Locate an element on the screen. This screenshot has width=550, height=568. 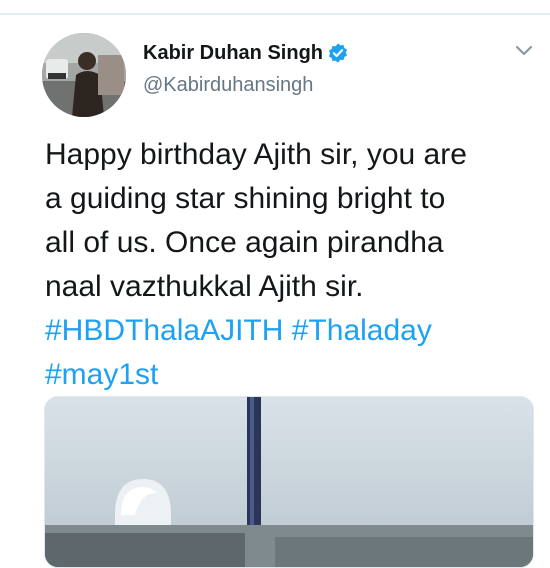
hashtag-link: #HBDThalaAJITH is located at coordinates (164, 330).